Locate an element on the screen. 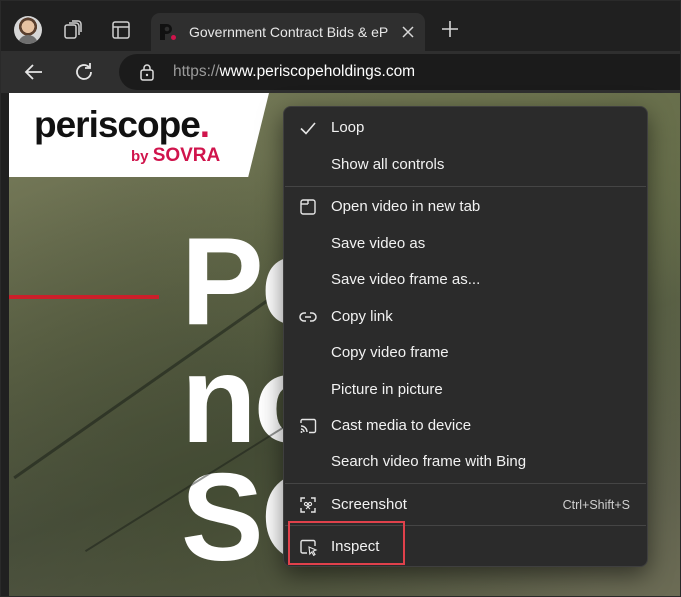 This screenshot has height=597, width=681. periscope-favicon-icon is located at coordinates (168, 32).